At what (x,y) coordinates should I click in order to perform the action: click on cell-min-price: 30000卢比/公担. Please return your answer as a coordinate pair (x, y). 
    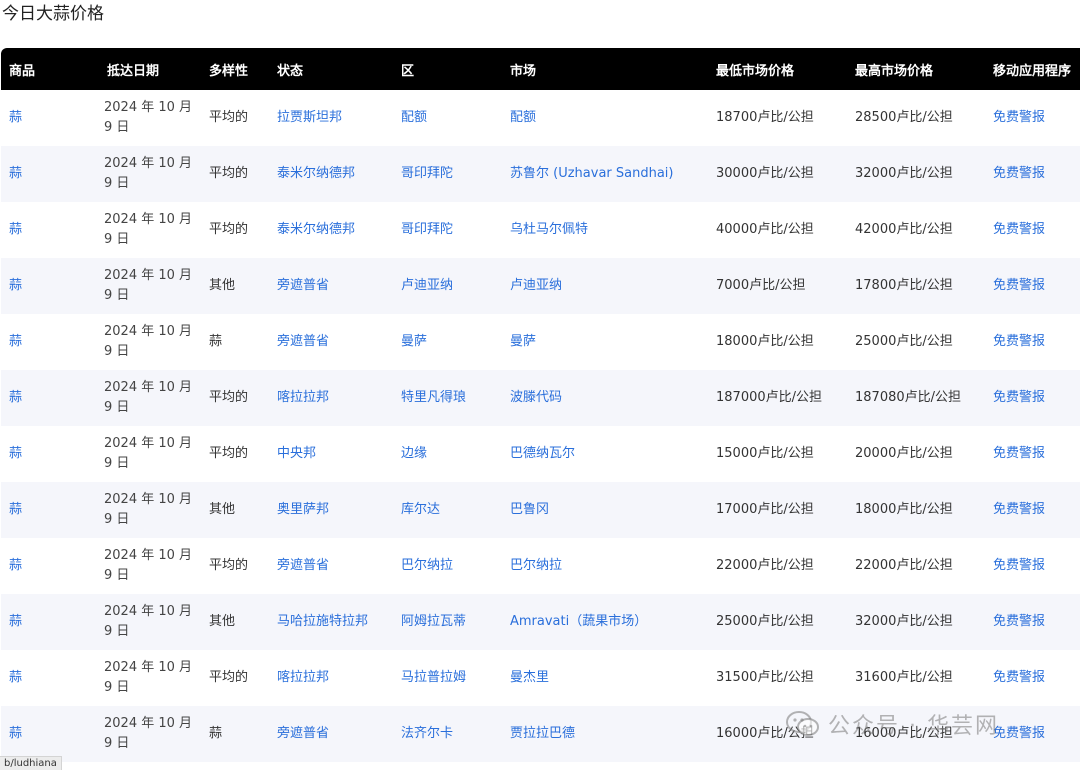
    Looking at the image, I should click on (777, 174).